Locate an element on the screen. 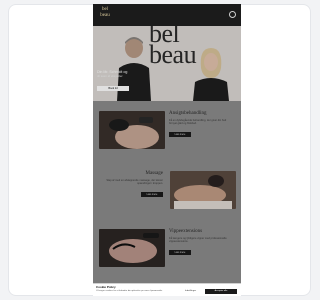 This screenshot has height=300, width=320. service-title: Massage is located at coordinates (154, 173).